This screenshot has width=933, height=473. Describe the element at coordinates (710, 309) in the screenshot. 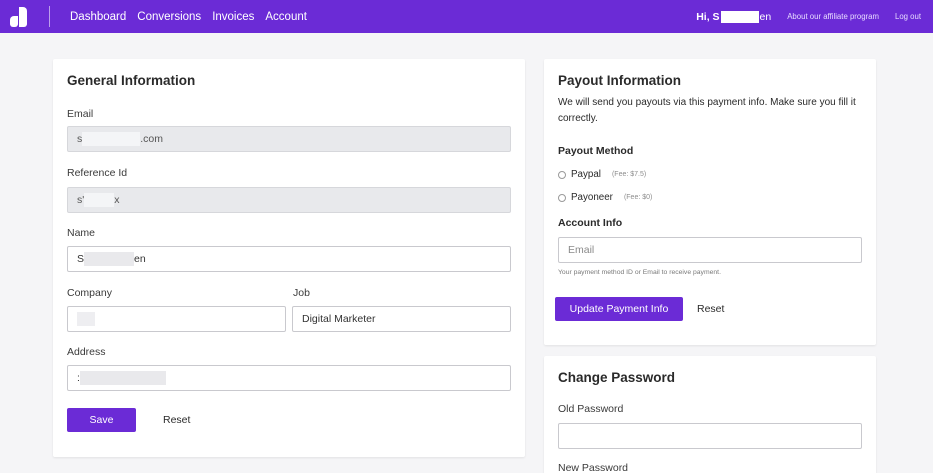

I see `reset-payout-button: Reset` at that location.